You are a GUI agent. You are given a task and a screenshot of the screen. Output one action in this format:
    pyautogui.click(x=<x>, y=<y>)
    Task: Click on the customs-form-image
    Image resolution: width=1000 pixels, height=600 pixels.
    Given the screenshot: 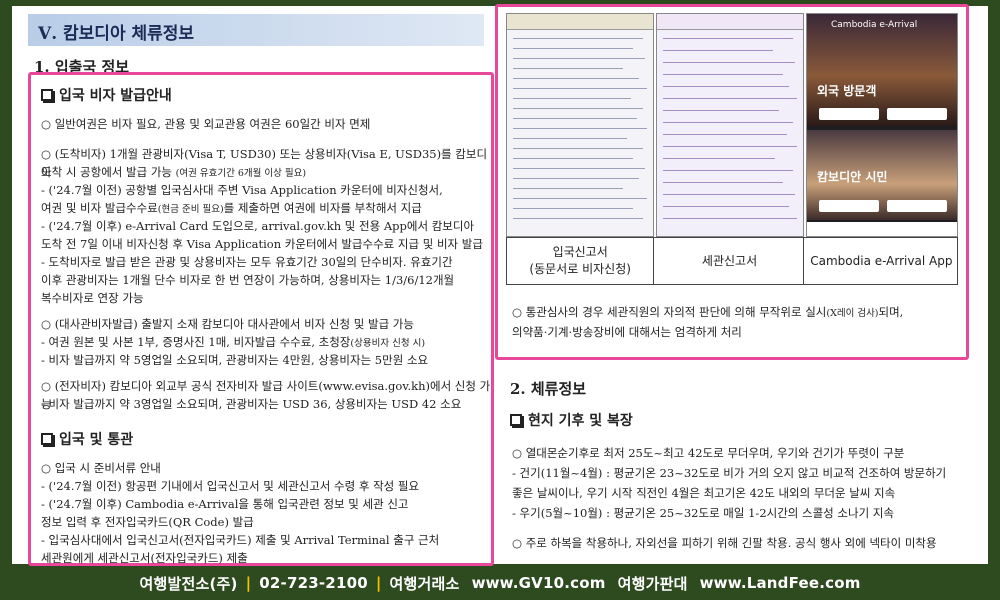 What is the action you would take?
    pyautogui.click(x=730, y=125)
    